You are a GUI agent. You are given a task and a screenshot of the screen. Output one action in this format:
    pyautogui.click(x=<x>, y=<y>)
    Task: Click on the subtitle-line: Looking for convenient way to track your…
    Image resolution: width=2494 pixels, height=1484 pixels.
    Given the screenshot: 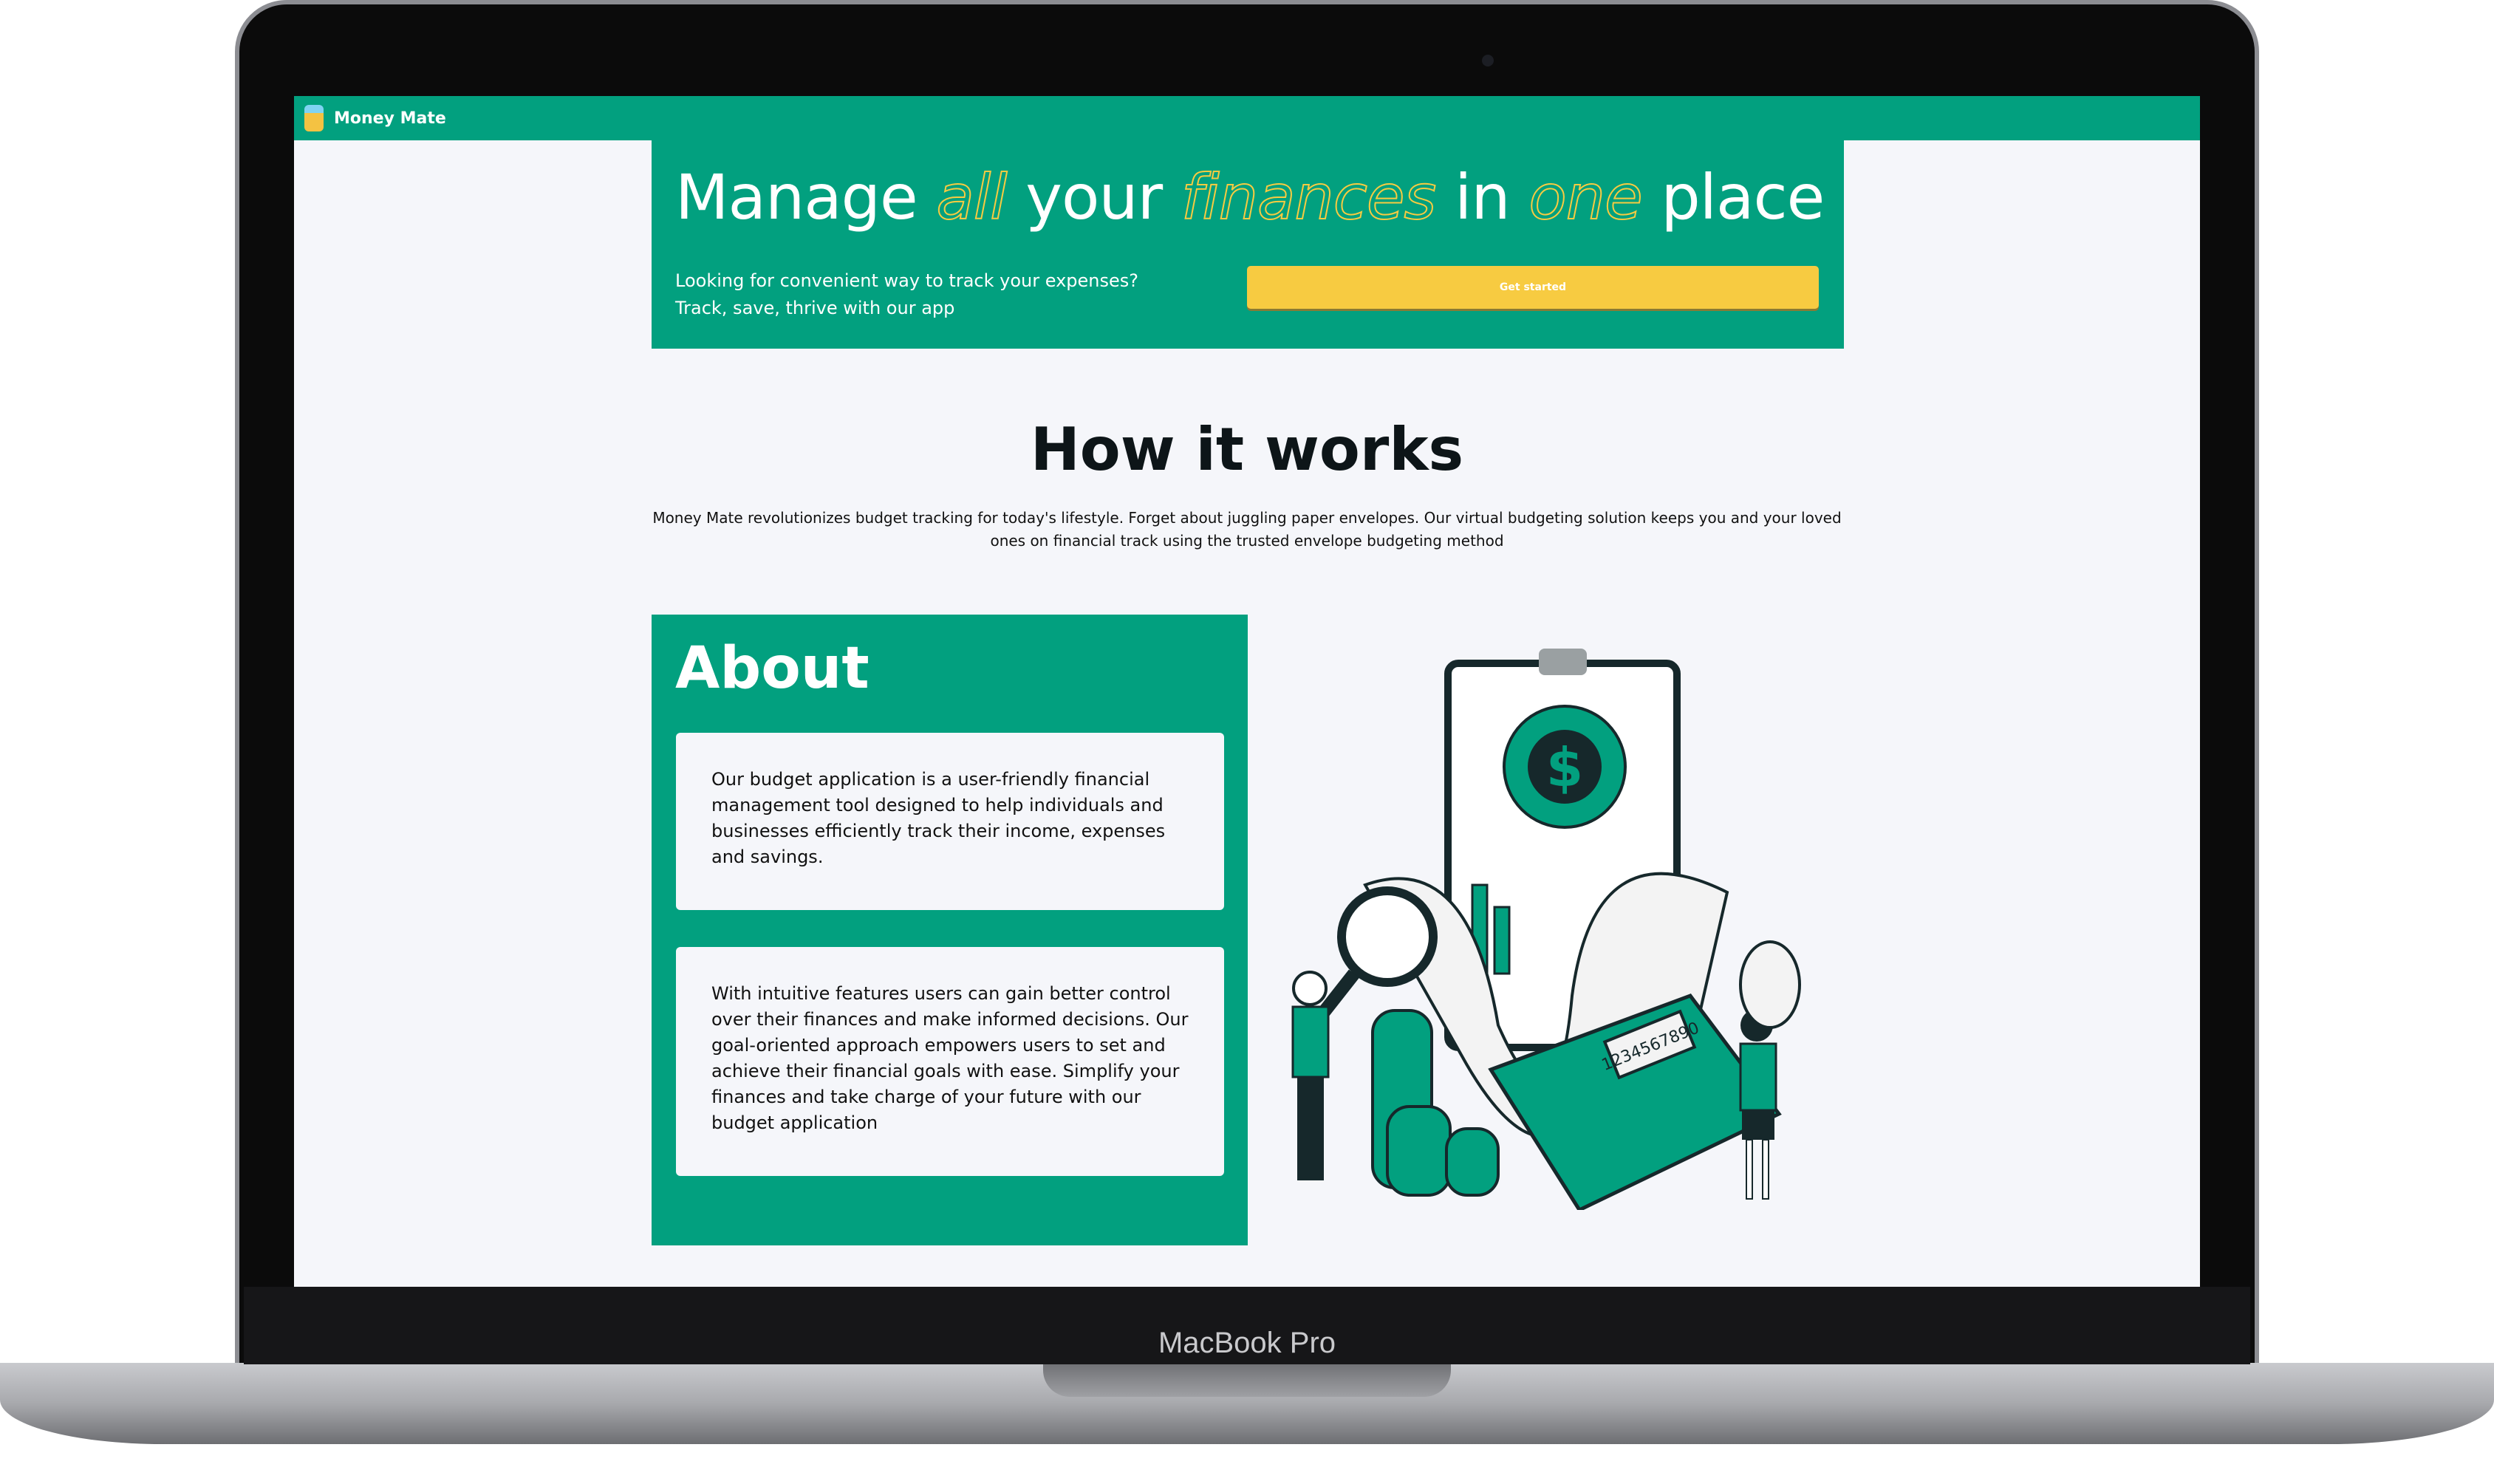 What is the action you would take?
    pyautogui.click(x=907, y=280)
    